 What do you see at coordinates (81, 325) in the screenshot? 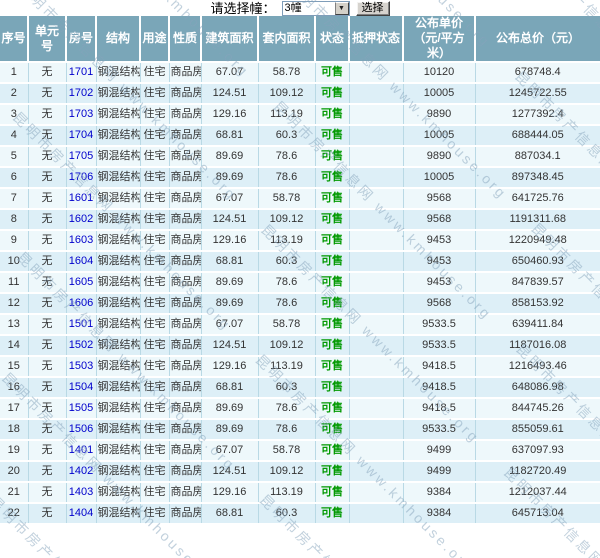
I see `cell-room-number: 1501` at bounding box center [81, 325].